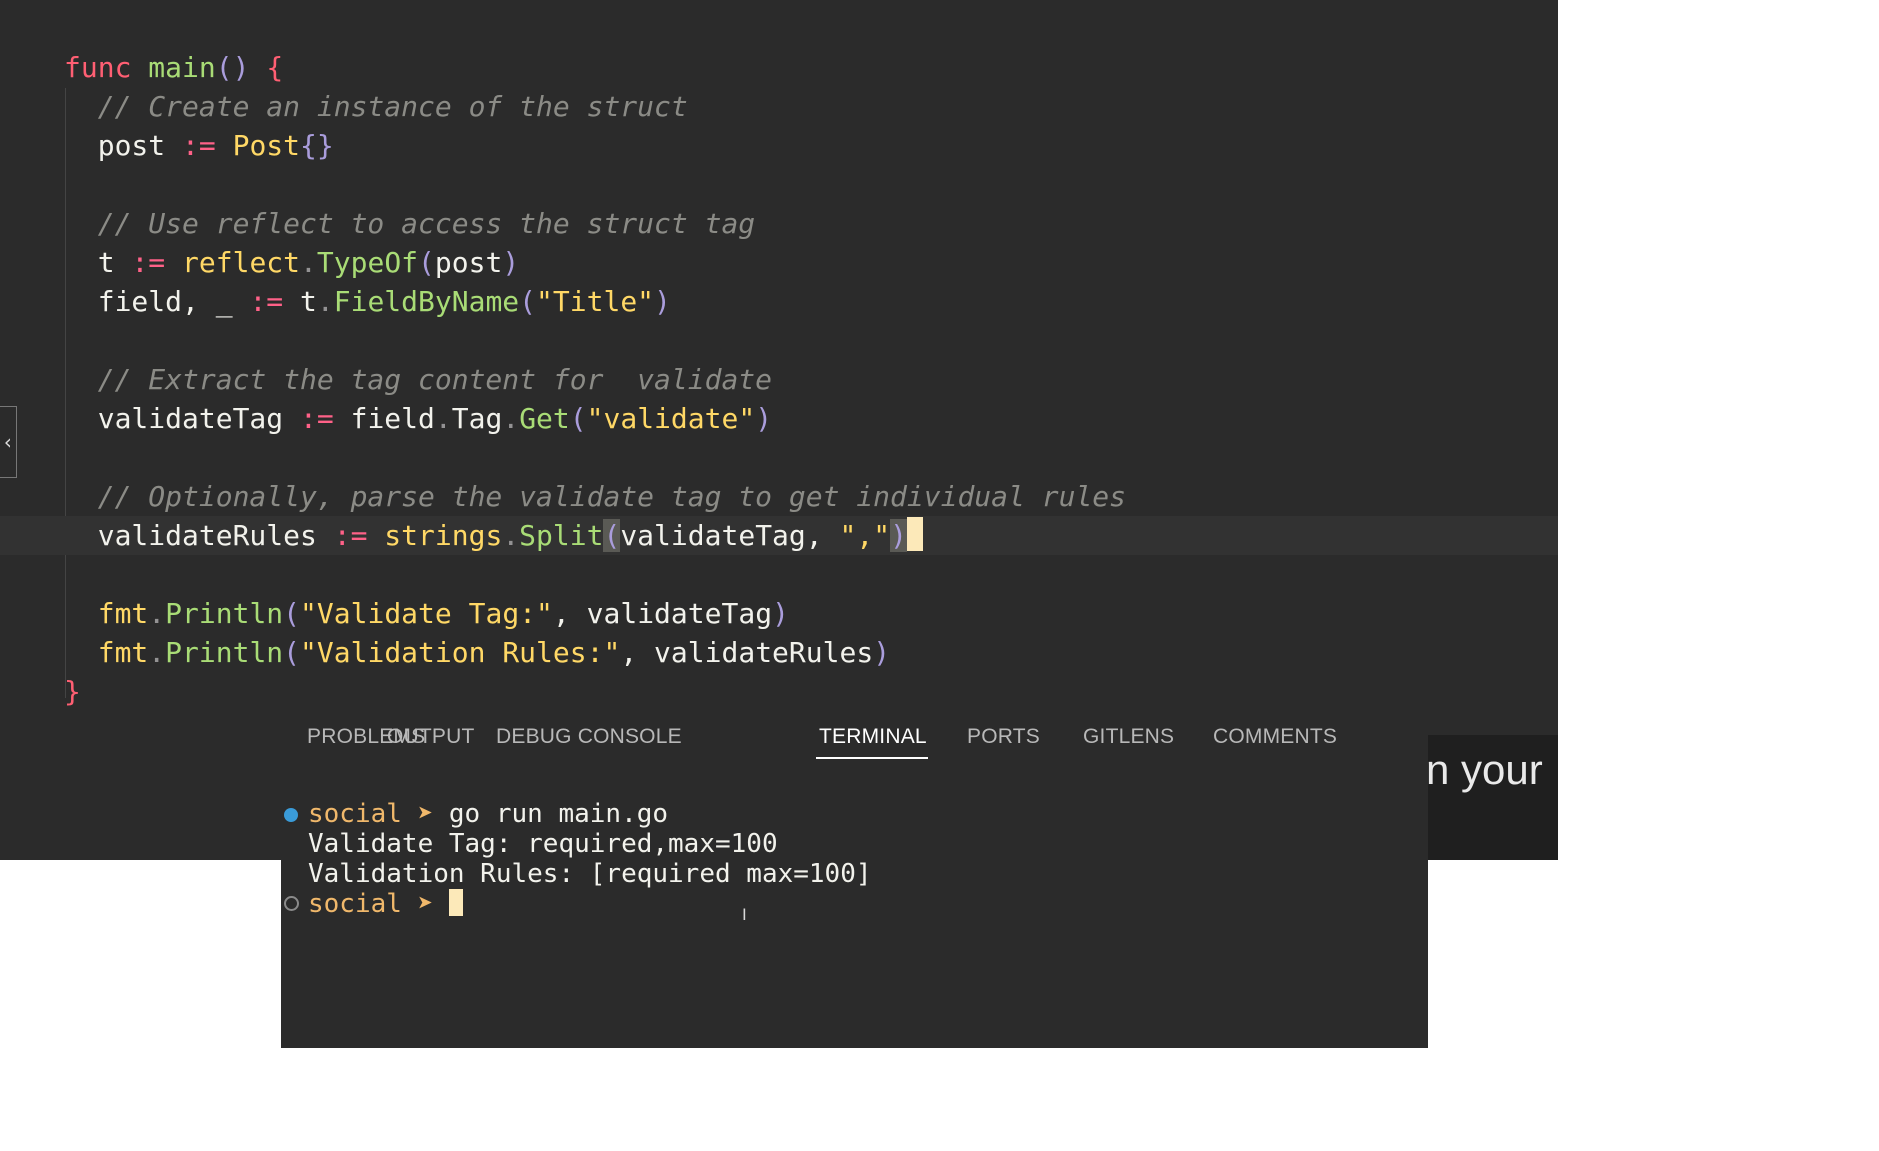  I want to click on code-token: Println, so click(224, 613).